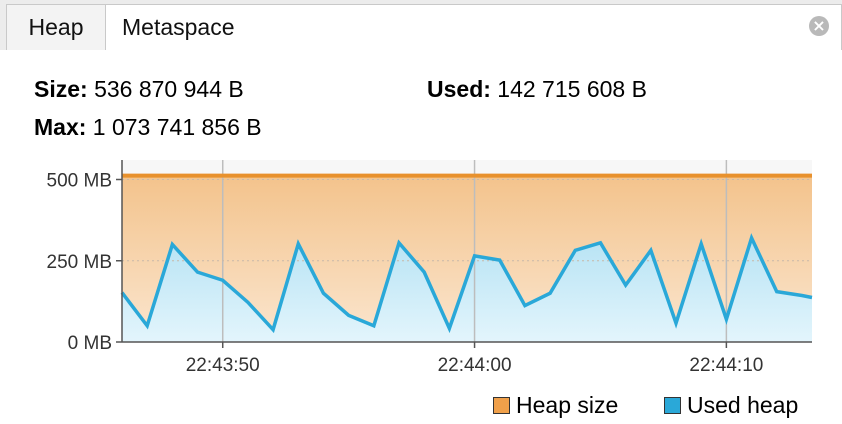  Describe the element at coordinates (223, 365) in the screenshot. I see `x-tick-label-0: 22:43:50` at that location.